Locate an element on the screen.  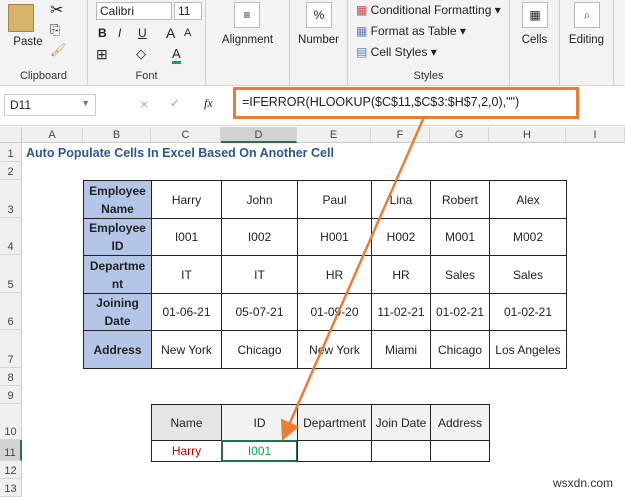
row-header: 8 is located at coordinates (11, 377).